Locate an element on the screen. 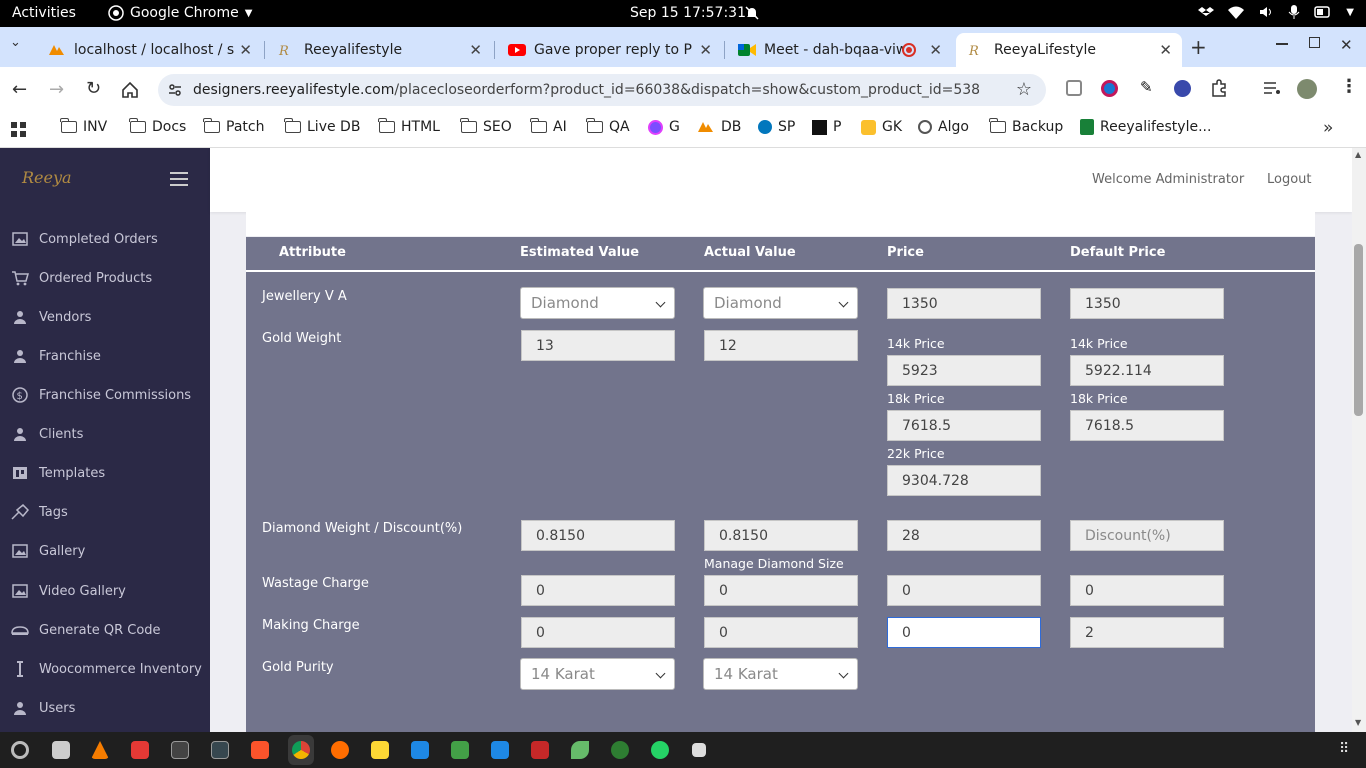 The height and width of the screenshot is (768, 1366). postman-icon is located at coordinates (340, 750).